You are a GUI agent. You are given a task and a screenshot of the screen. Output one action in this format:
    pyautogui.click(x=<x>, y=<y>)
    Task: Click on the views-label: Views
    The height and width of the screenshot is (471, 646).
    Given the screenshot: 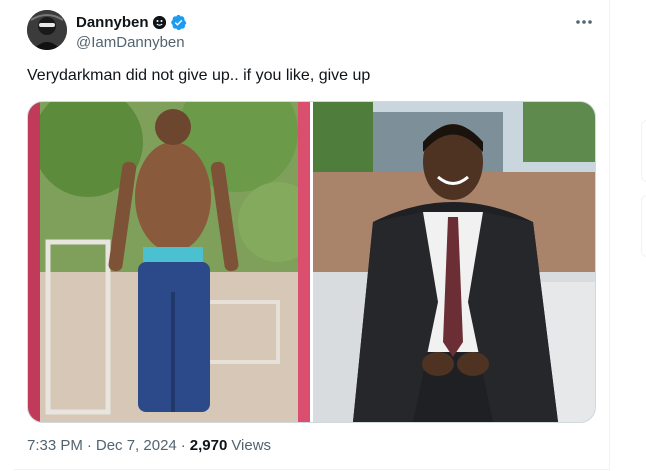 What is the action you would take?
    pyautogui.click(x=251, y=445)
    